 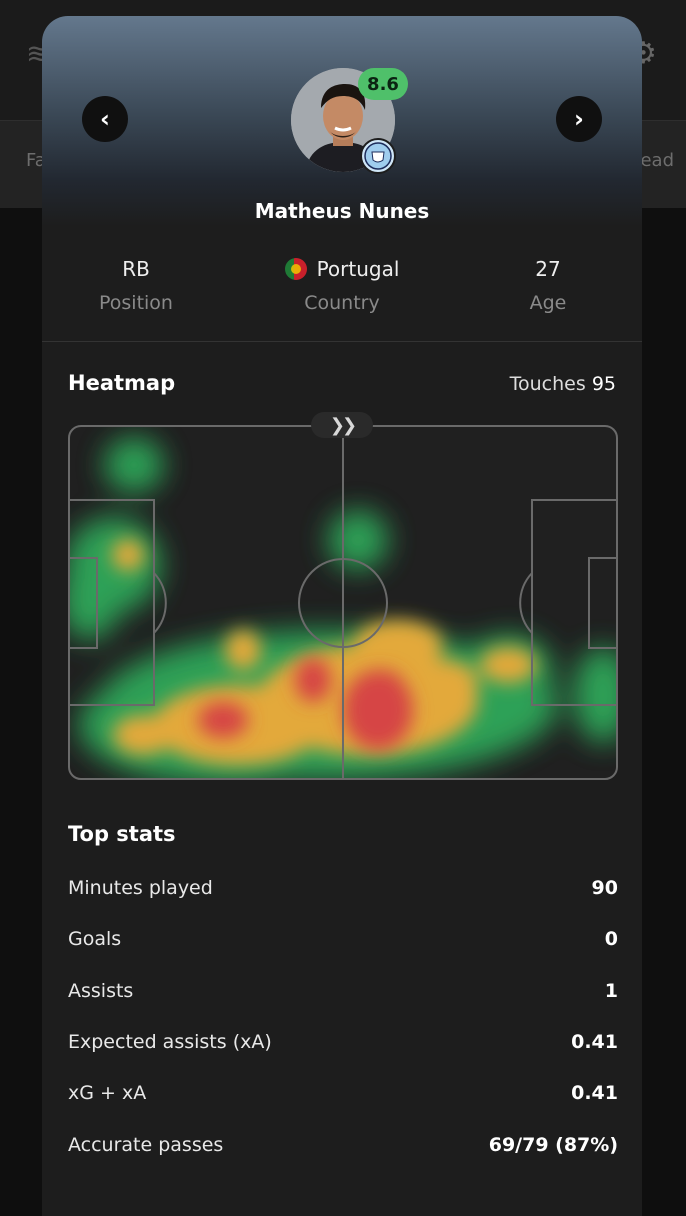 What do you see at coordinates (107, 1093) in the screenshot?
I see `stat-label: xG + xA` at bounding box center [107, 1093].